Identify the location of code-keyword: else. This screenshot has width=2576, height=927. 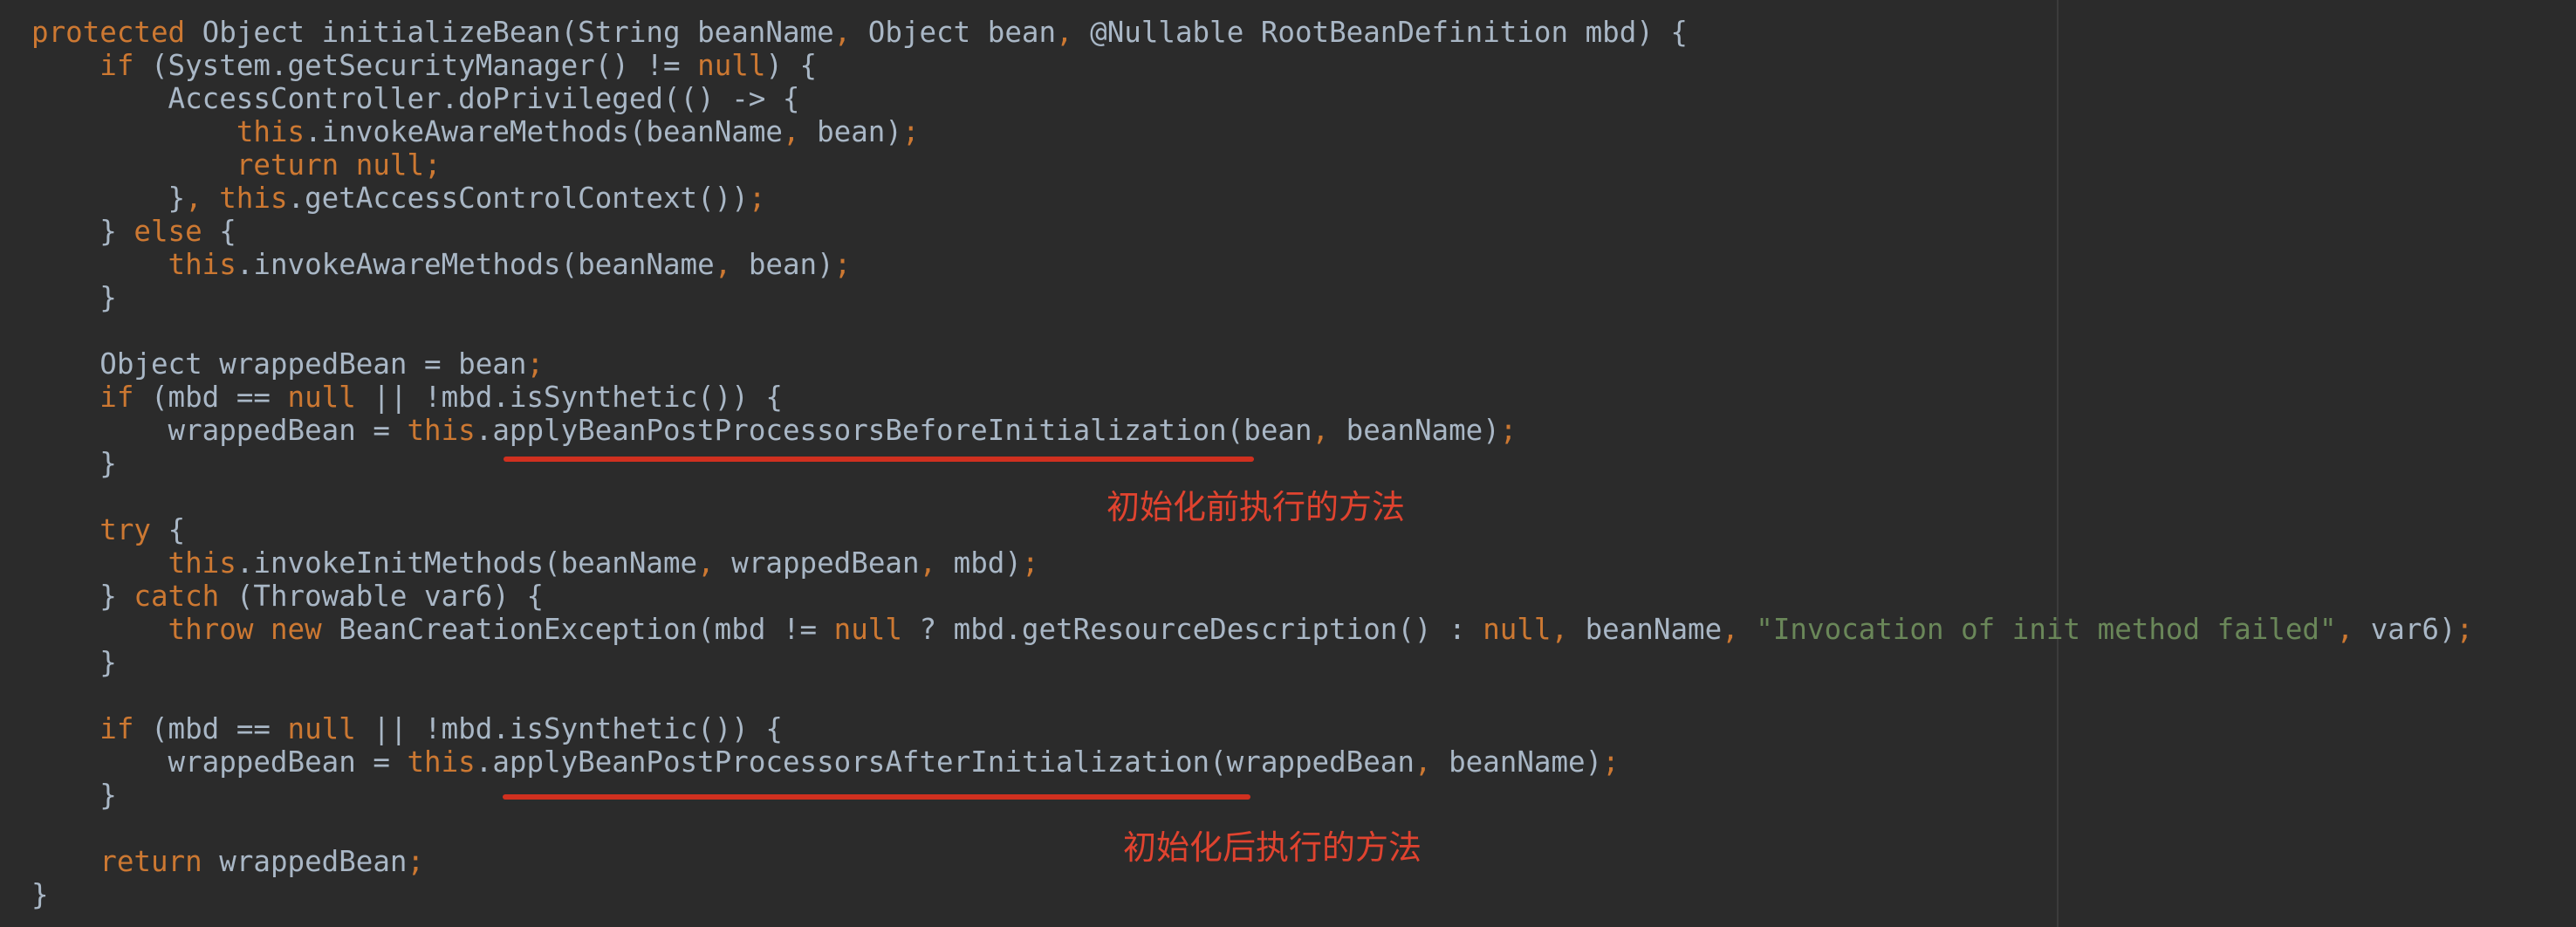
(177, 231).